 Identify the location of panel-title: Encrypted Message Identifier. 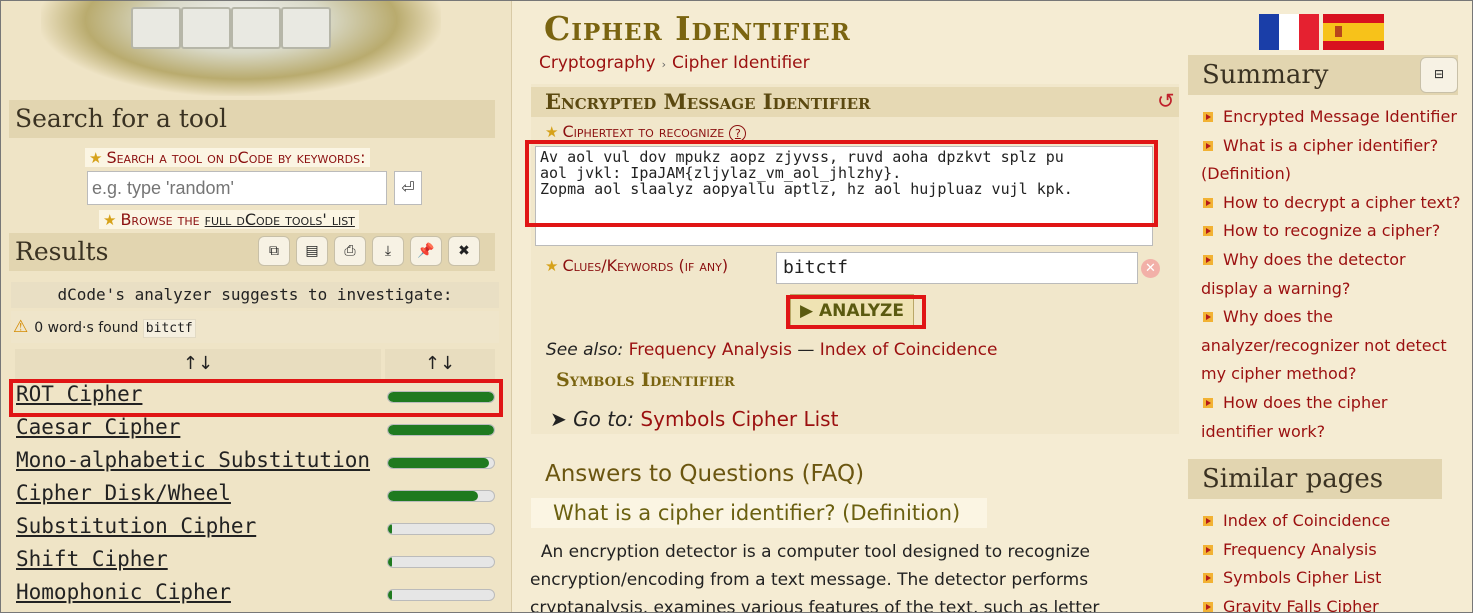
(855, 102).